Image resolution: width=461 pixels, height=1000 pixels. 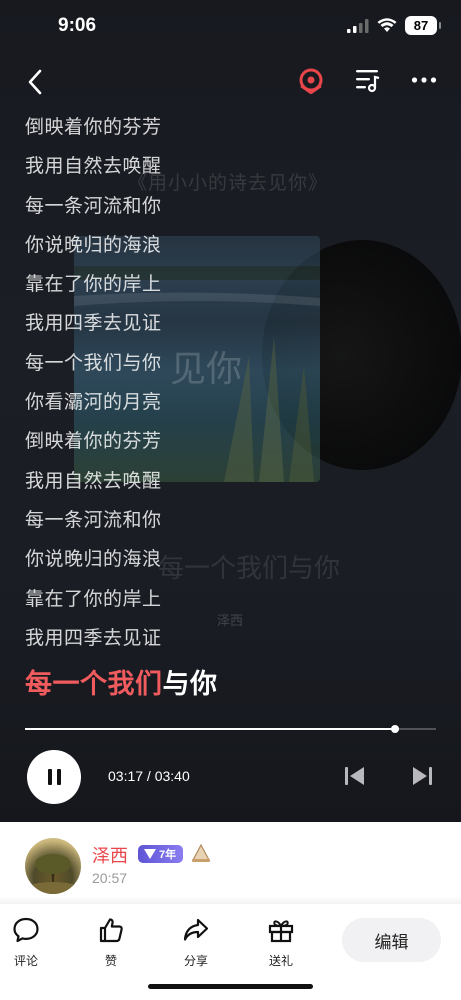 What do you see at coordinates (196, 942) in the screenshot?
I see `share-button: 分享` at bounding box center [196, 942].